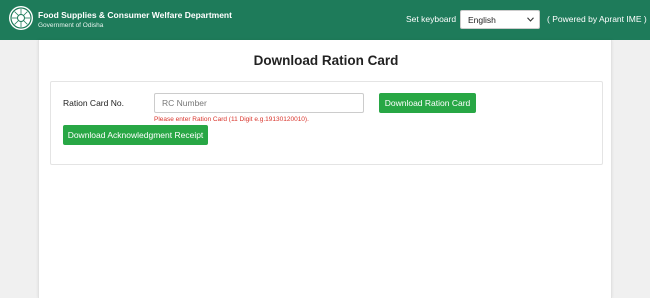  I want to click on language-selected-value: English, so click(482, 20).